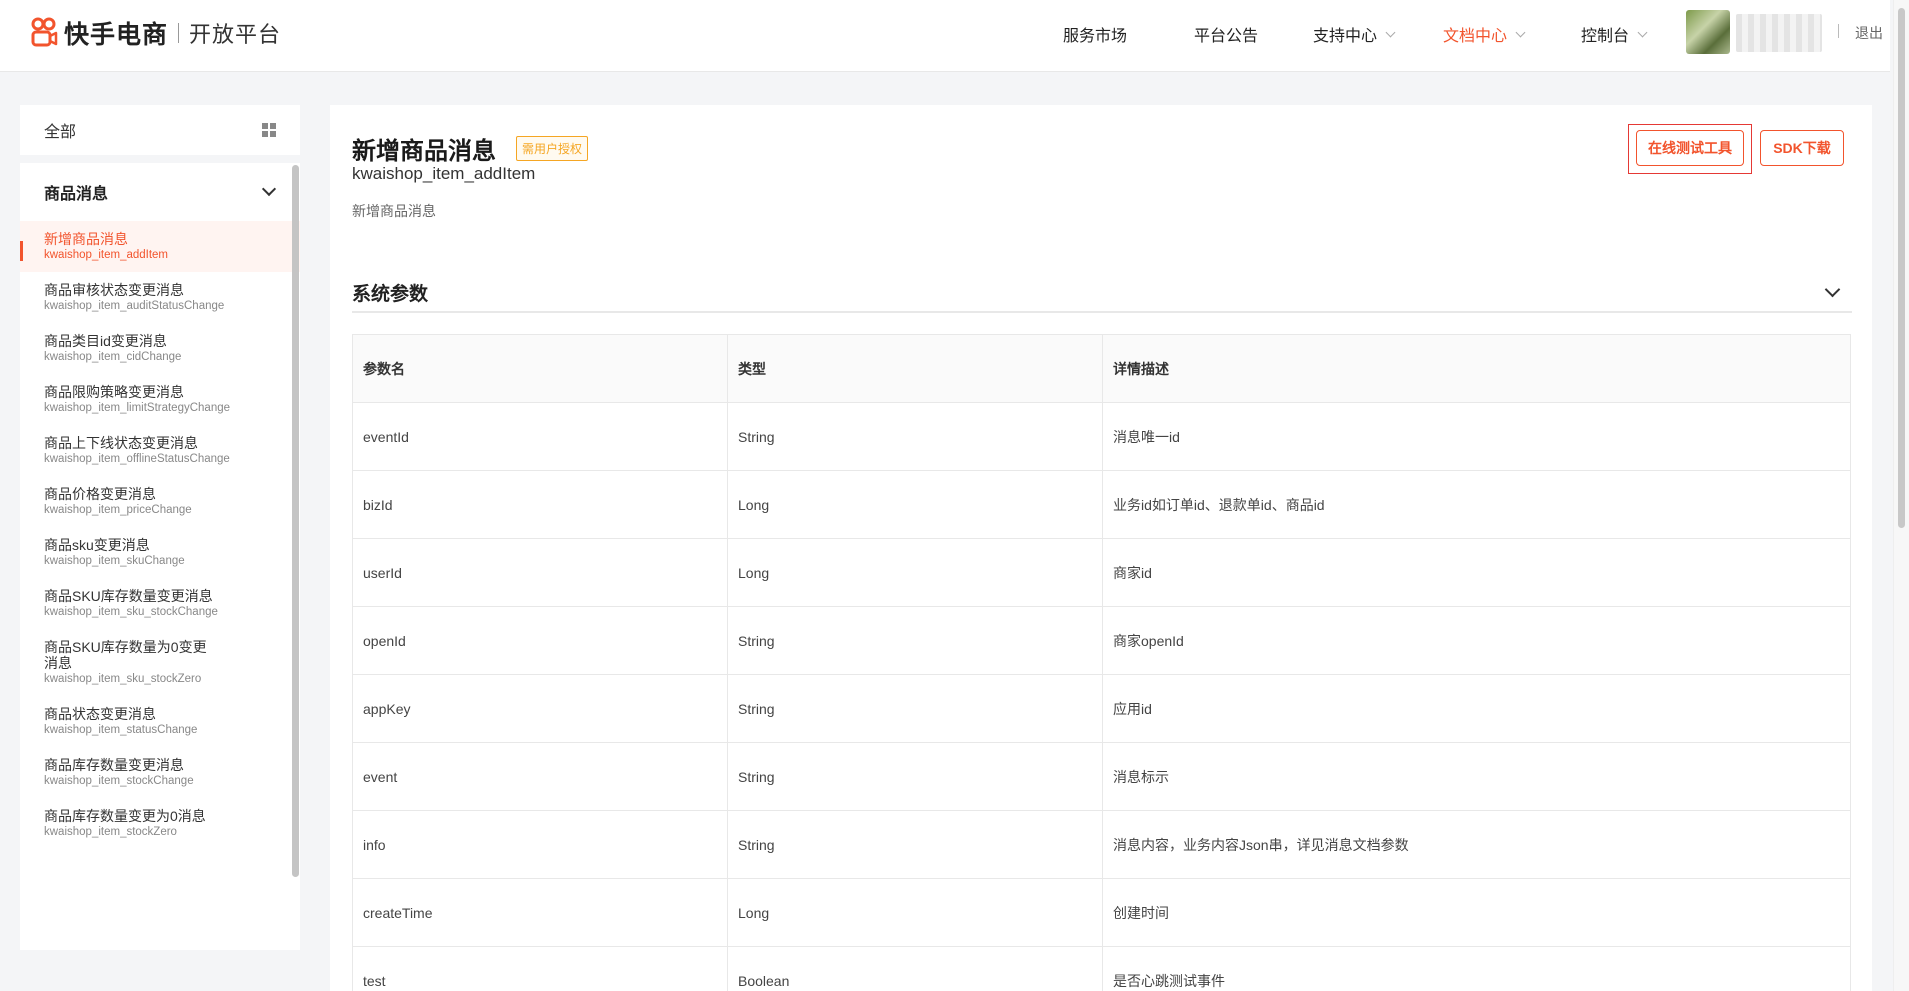 Image resolution: width=1909 pixels, height=991 pixels. I want to click on param-desc: 商家openId, so click(1476, 640).